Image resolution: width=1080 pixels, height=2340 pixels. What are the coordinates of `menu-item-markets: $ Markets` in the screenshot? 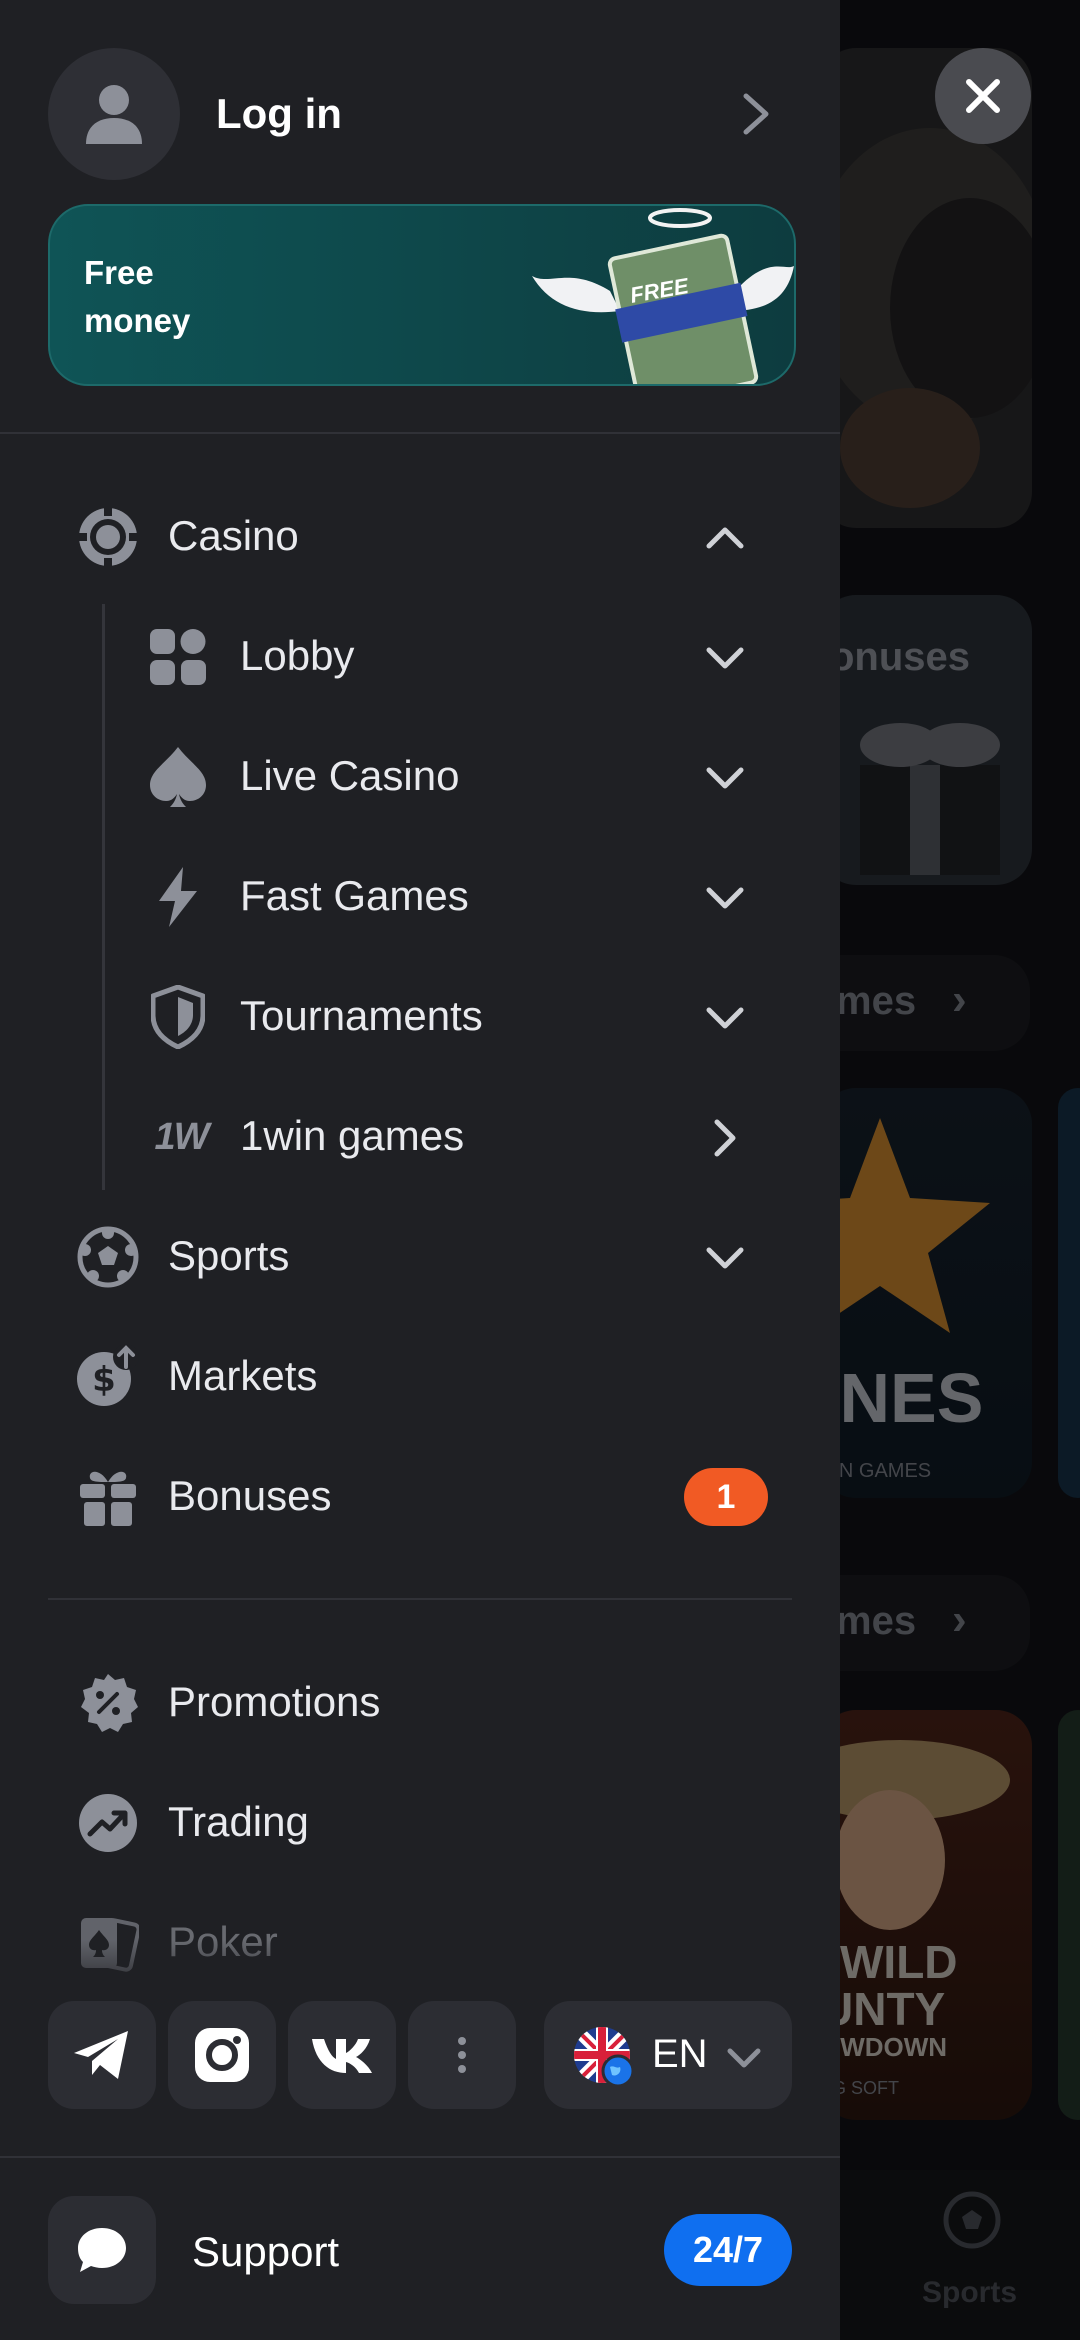 It's located at (420, 1377).